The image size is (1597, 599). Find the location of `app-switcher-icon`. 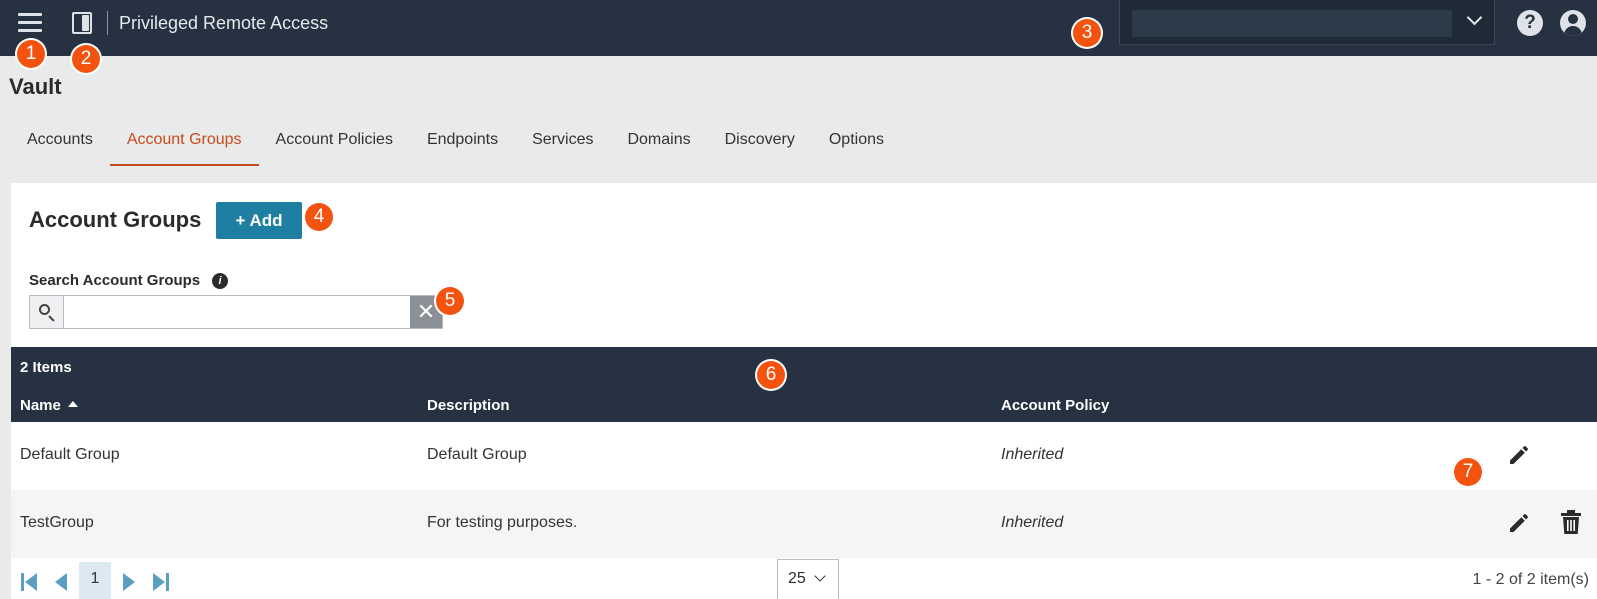

app-switcher-icon is located at coordinates (82, 23).